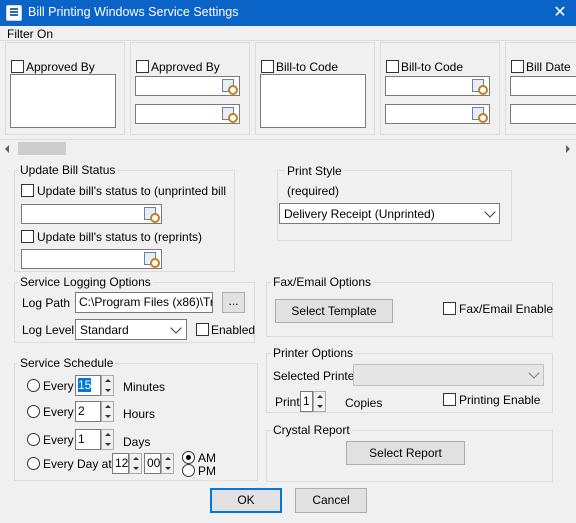 Image resolution: width=576 pixels, height=523 pixels. I want to click on pm-label: PM, so click(207, 471).